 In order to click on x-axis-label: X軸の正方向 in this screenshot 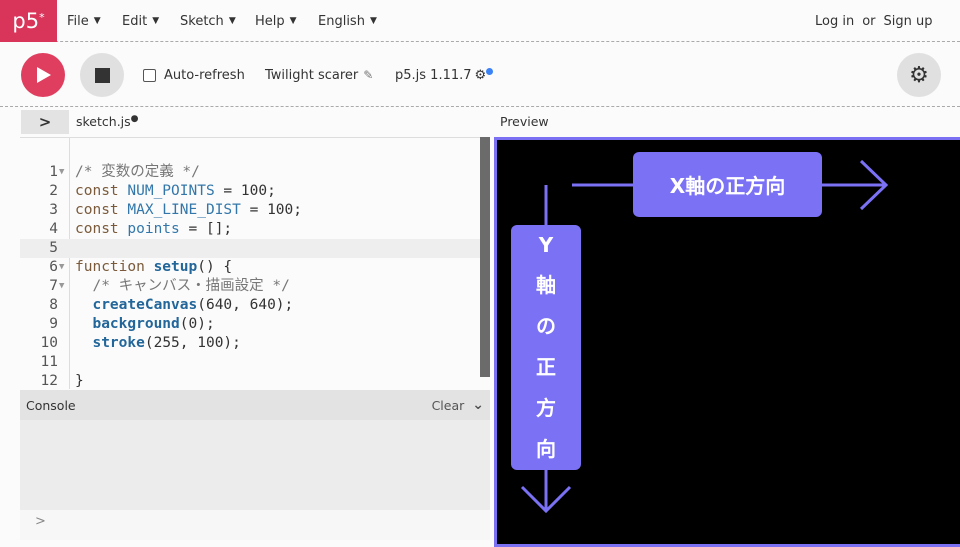, I will do `click(727, 184)`.